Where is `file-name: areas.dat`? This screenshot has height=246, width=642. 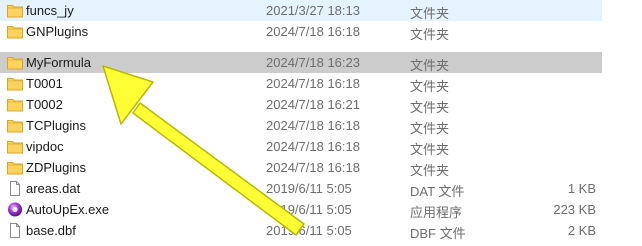 file-name: areas.dat is located at coordinates (53, 188).